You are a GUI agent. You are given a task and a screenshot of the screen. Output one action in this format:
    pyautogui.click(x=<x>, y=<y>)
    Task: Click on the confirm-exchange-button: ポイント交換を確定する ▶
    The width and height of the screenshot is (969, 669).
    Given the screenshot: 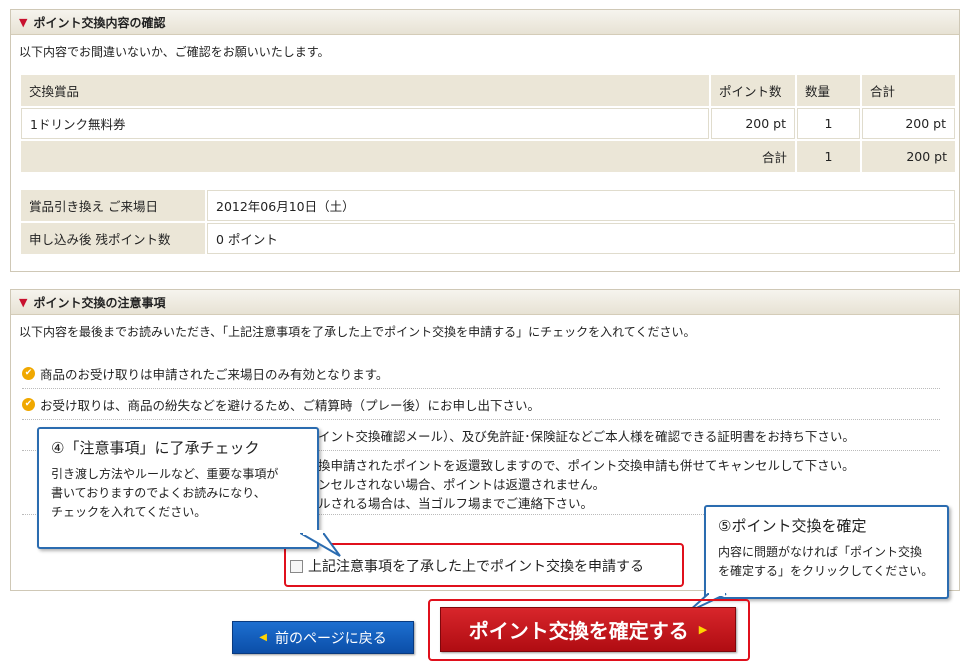 What is the action you would take?
    pyautogui.click(x=588, y=629)
    